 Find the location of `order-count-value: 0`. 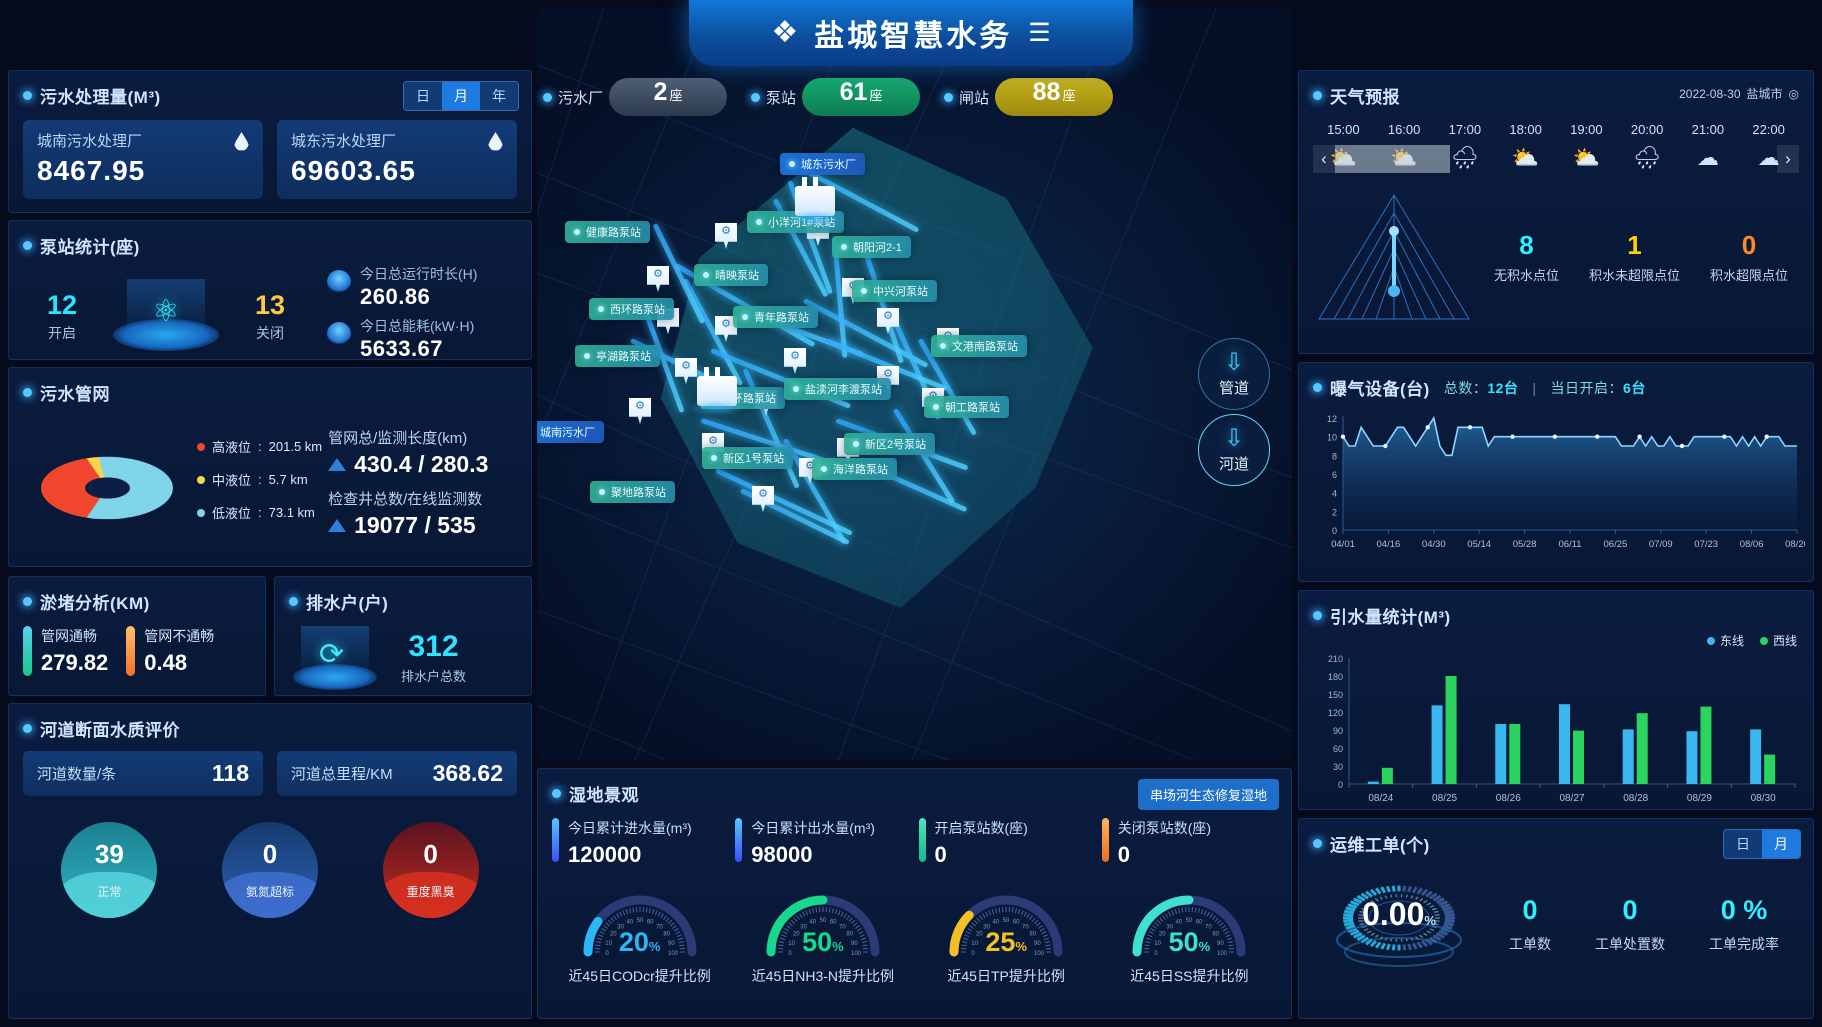

order-count-value: 0 is located at coordinates (1530, 909).